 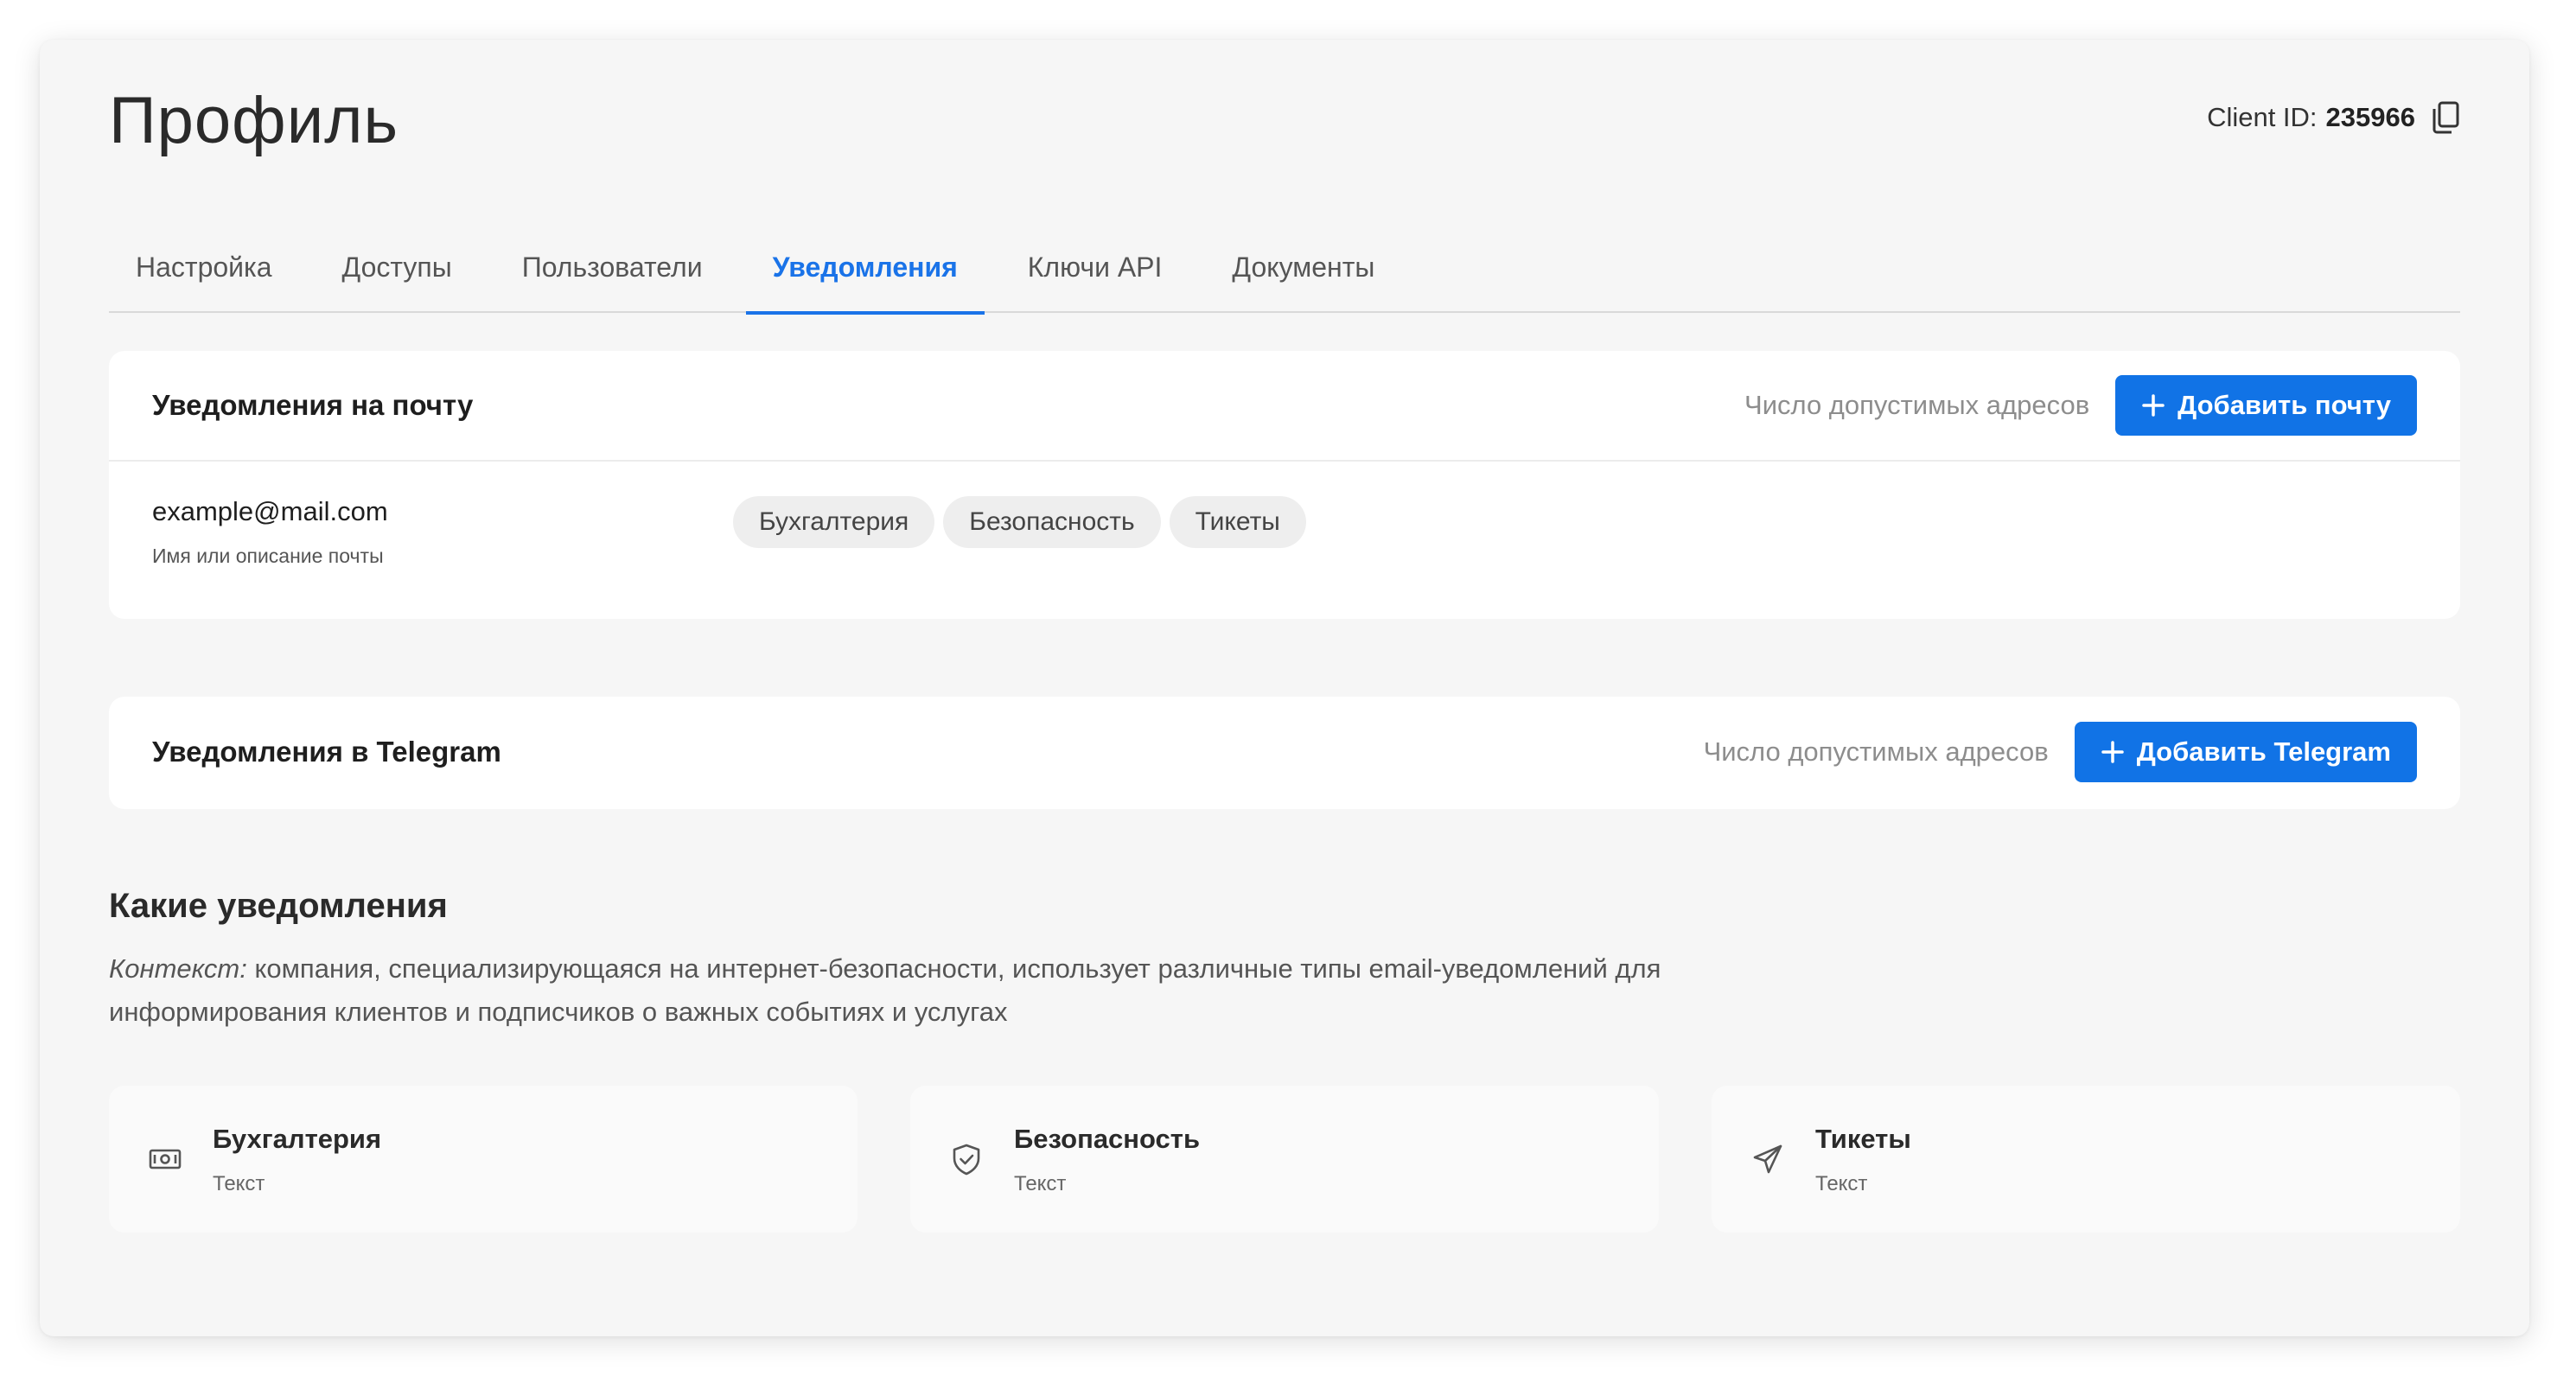 What do you see at coordinates (2370, 117) in the screenshot?
I see `client-id-value: 235966` at bounding box center [2370, 117].